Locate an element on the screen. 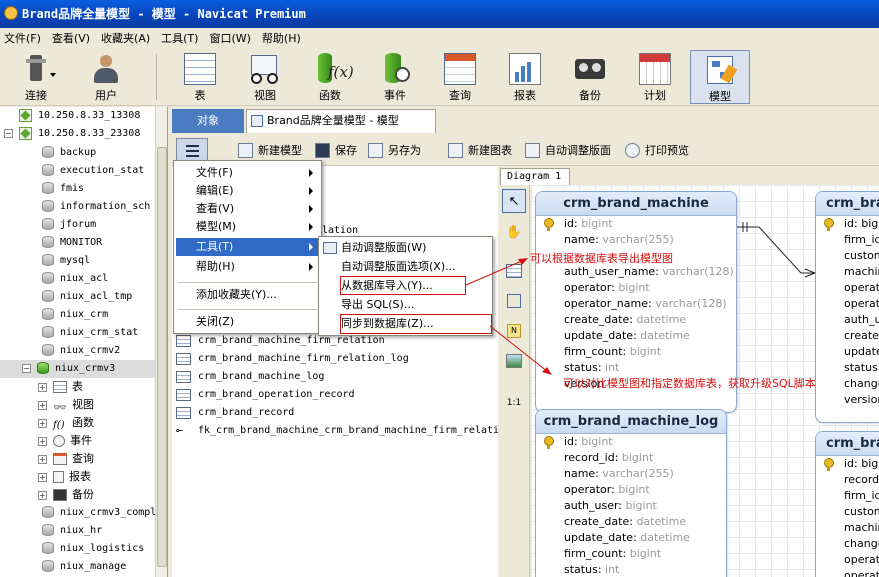 Image resolution: width=879 pixels, height=577 pixels. database-item: information_sch is located at coordinates (96, 207).